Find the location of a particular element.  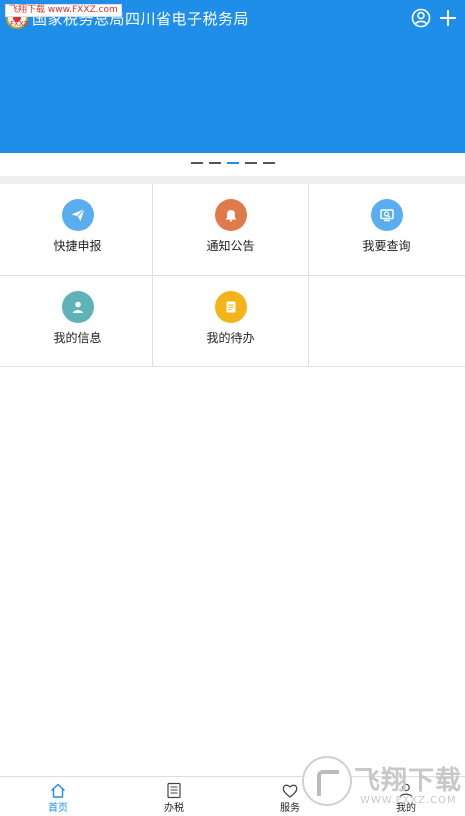

grid-item-notices: 通知公告 is located at coordinates (230, 229).